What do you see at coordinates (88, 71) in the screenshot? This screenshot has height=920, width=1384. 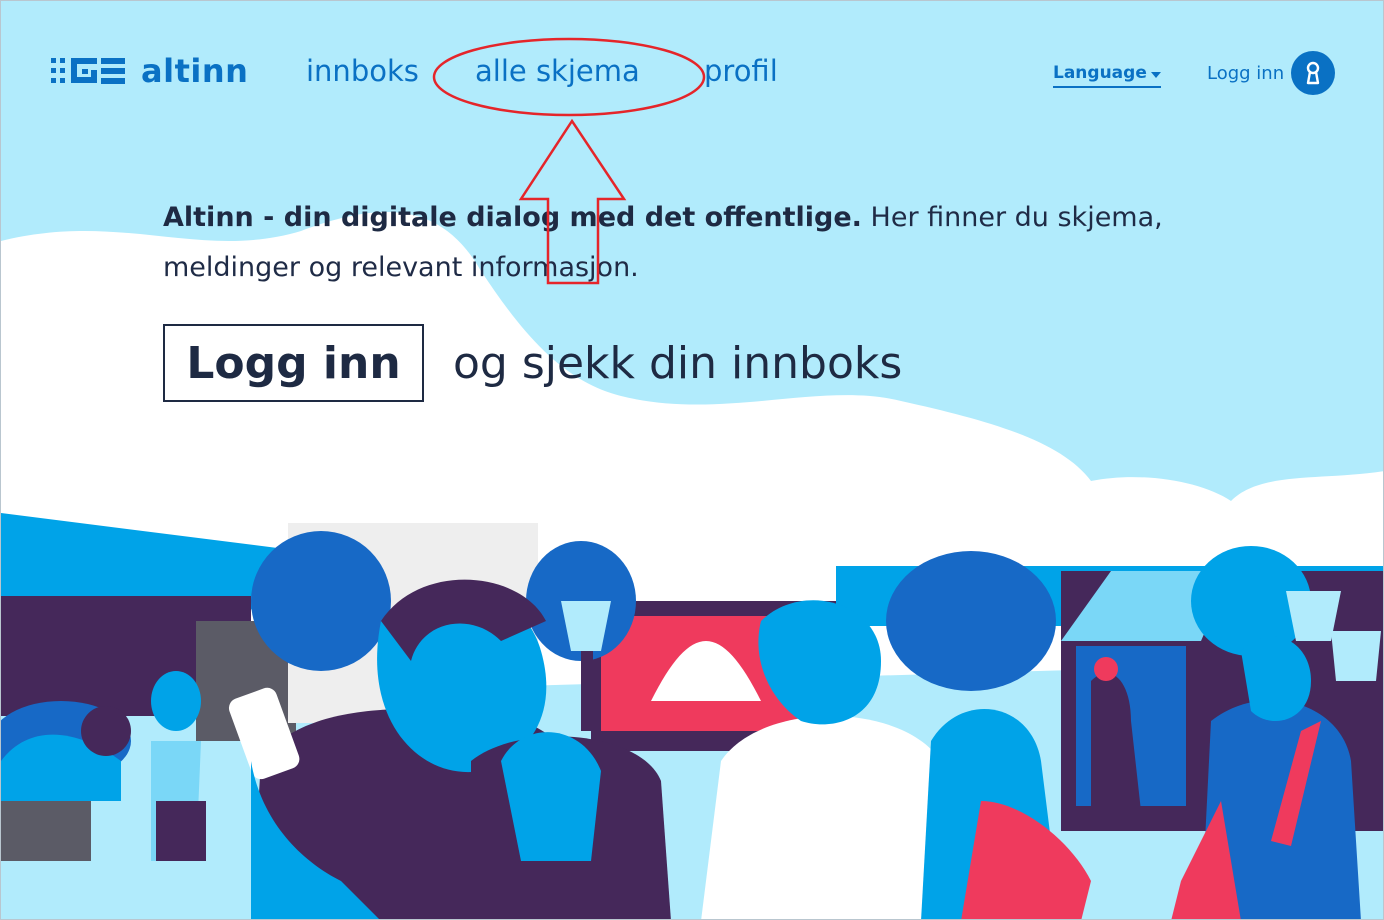 I see `altinn-logo-icon` at bounding box center [88, 71].